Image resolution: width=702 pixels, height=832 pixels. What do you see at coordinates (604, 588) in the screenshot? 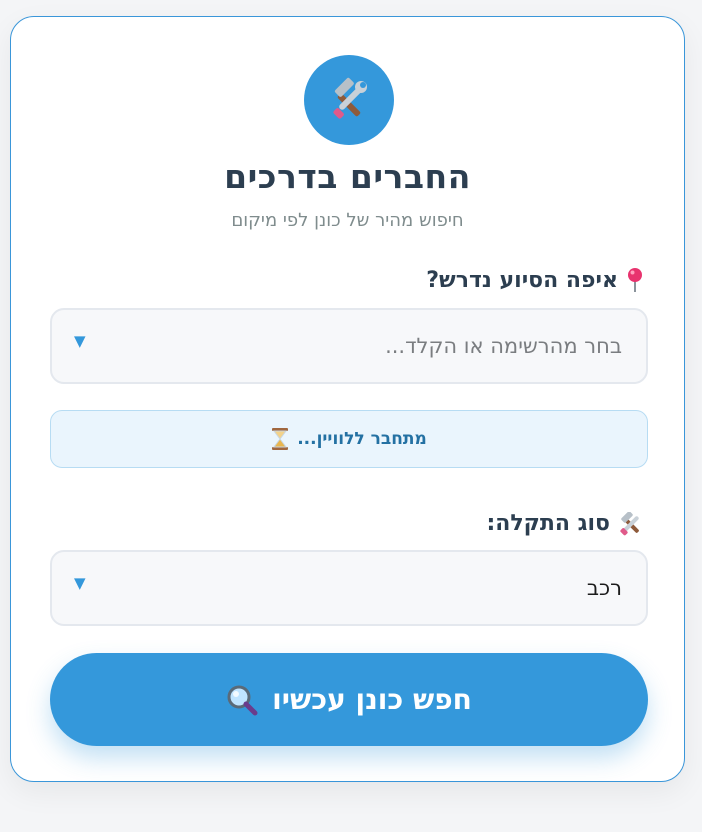
I see `issue-type-value: רכב` at bounding box center [604, 588].